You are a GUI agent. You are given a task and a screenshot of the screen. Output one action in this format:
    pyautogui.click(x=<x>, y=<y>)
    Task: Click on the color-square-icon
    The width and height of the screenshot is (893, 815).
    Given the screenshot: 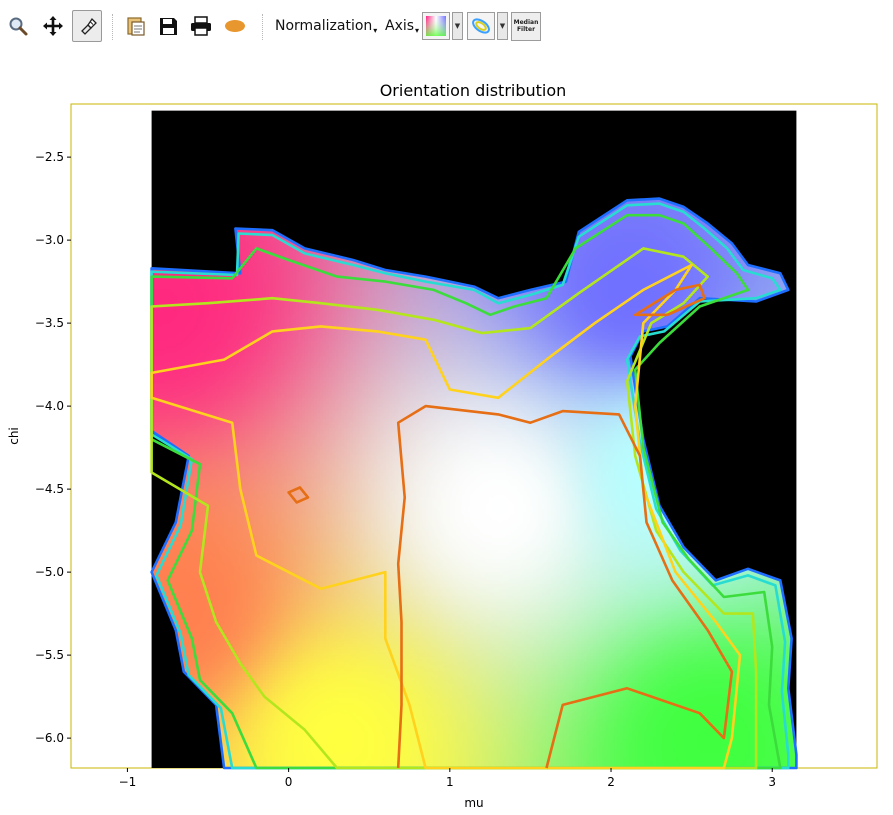 What is the action you would take?
    pyautogui.click(x=436, y=26)
    